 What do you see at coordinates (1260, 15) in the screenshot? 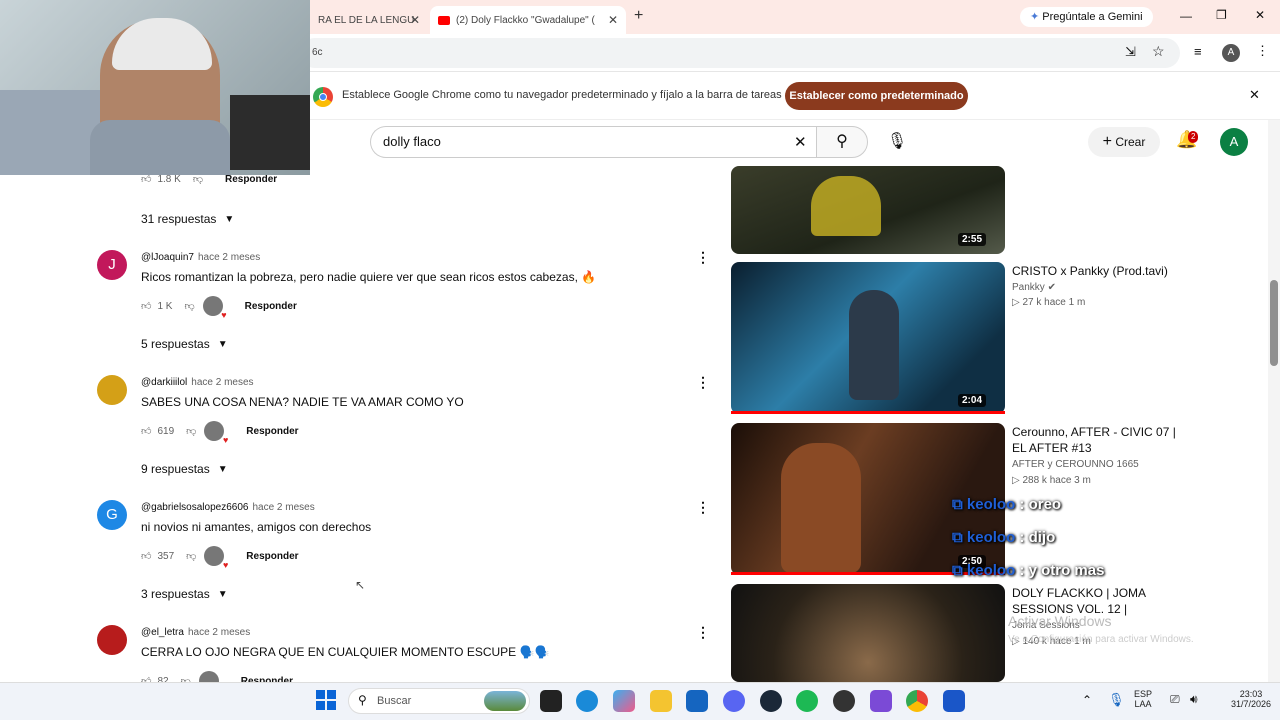
I see `close-window-icon: ✕` at bounding box center [1260, 15].